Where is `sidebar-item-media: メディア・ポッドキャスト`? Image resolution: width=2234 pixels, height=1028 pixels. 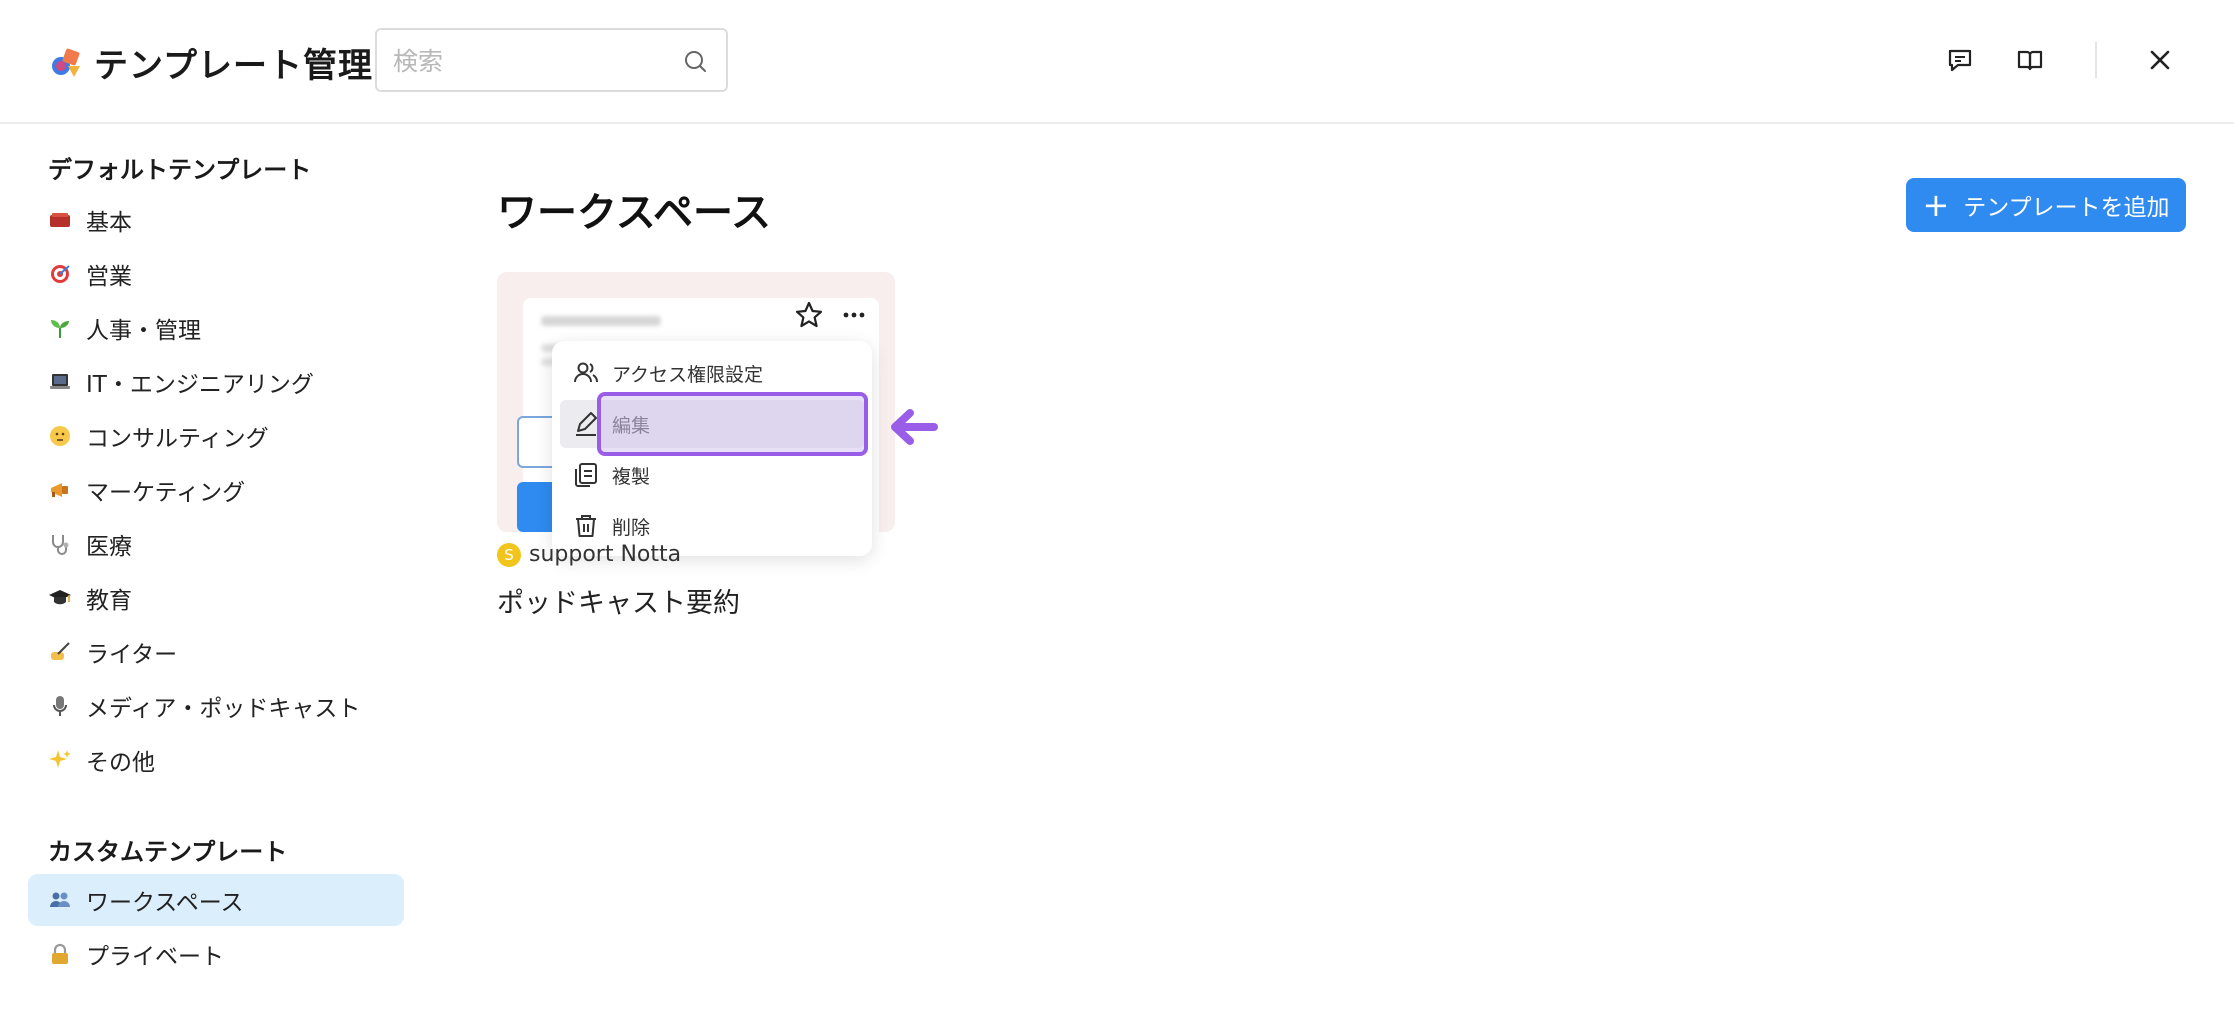 sidebar-item-media: メディア・ポッドキャスト is located at coordinates (216, 706).